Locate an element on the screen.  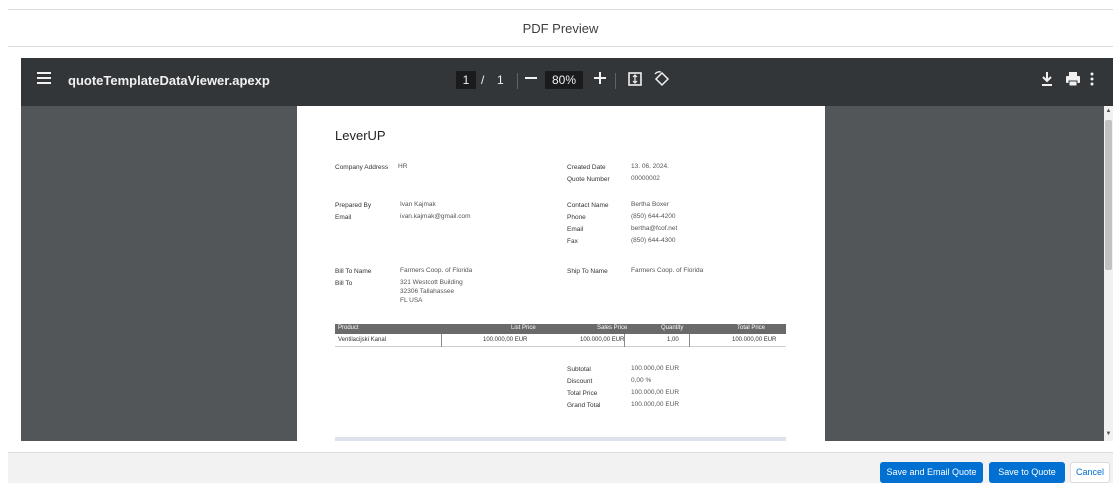
ship-to-name-label: Ship To Name is located at coordinates (587, 271).